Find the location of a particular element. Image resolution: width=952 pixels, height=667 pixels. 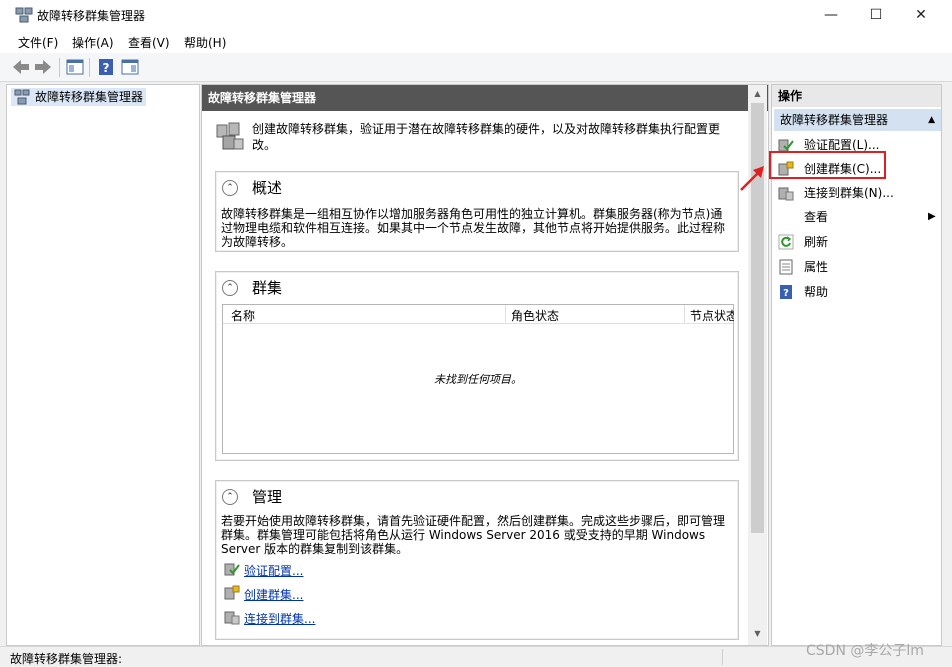

collapse-clusters-icon: ⌃ is located at coordinates (230, 288).